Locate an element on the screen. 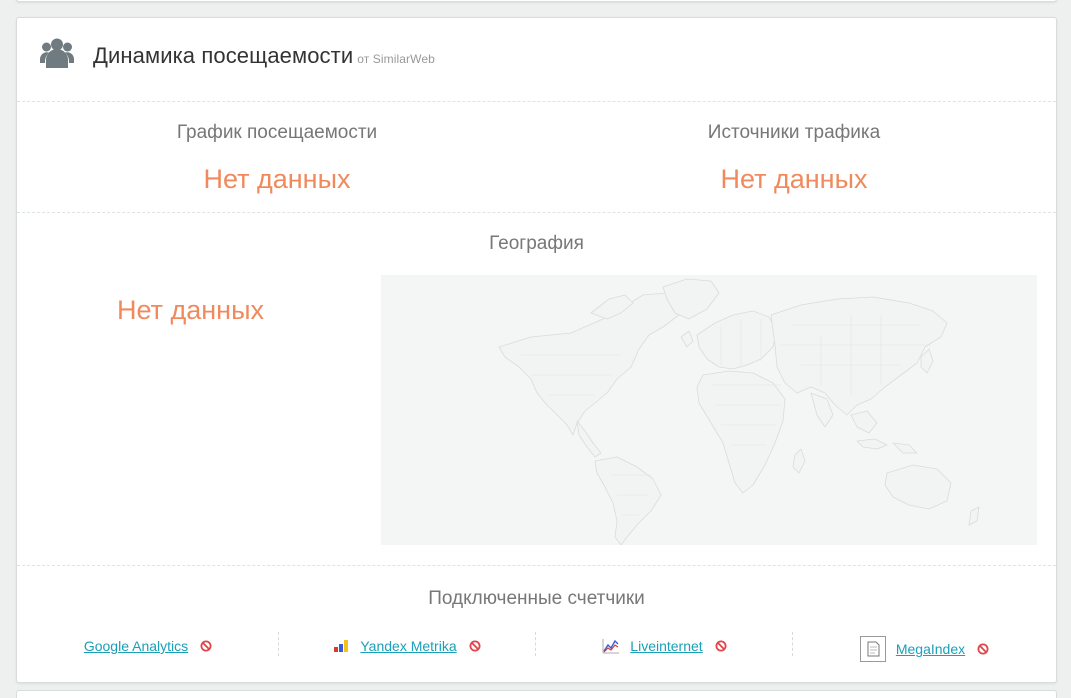 This screenshot has width=1071, height=698. counter-megaindex: MegaIndex is located at coordinates (924, 646).